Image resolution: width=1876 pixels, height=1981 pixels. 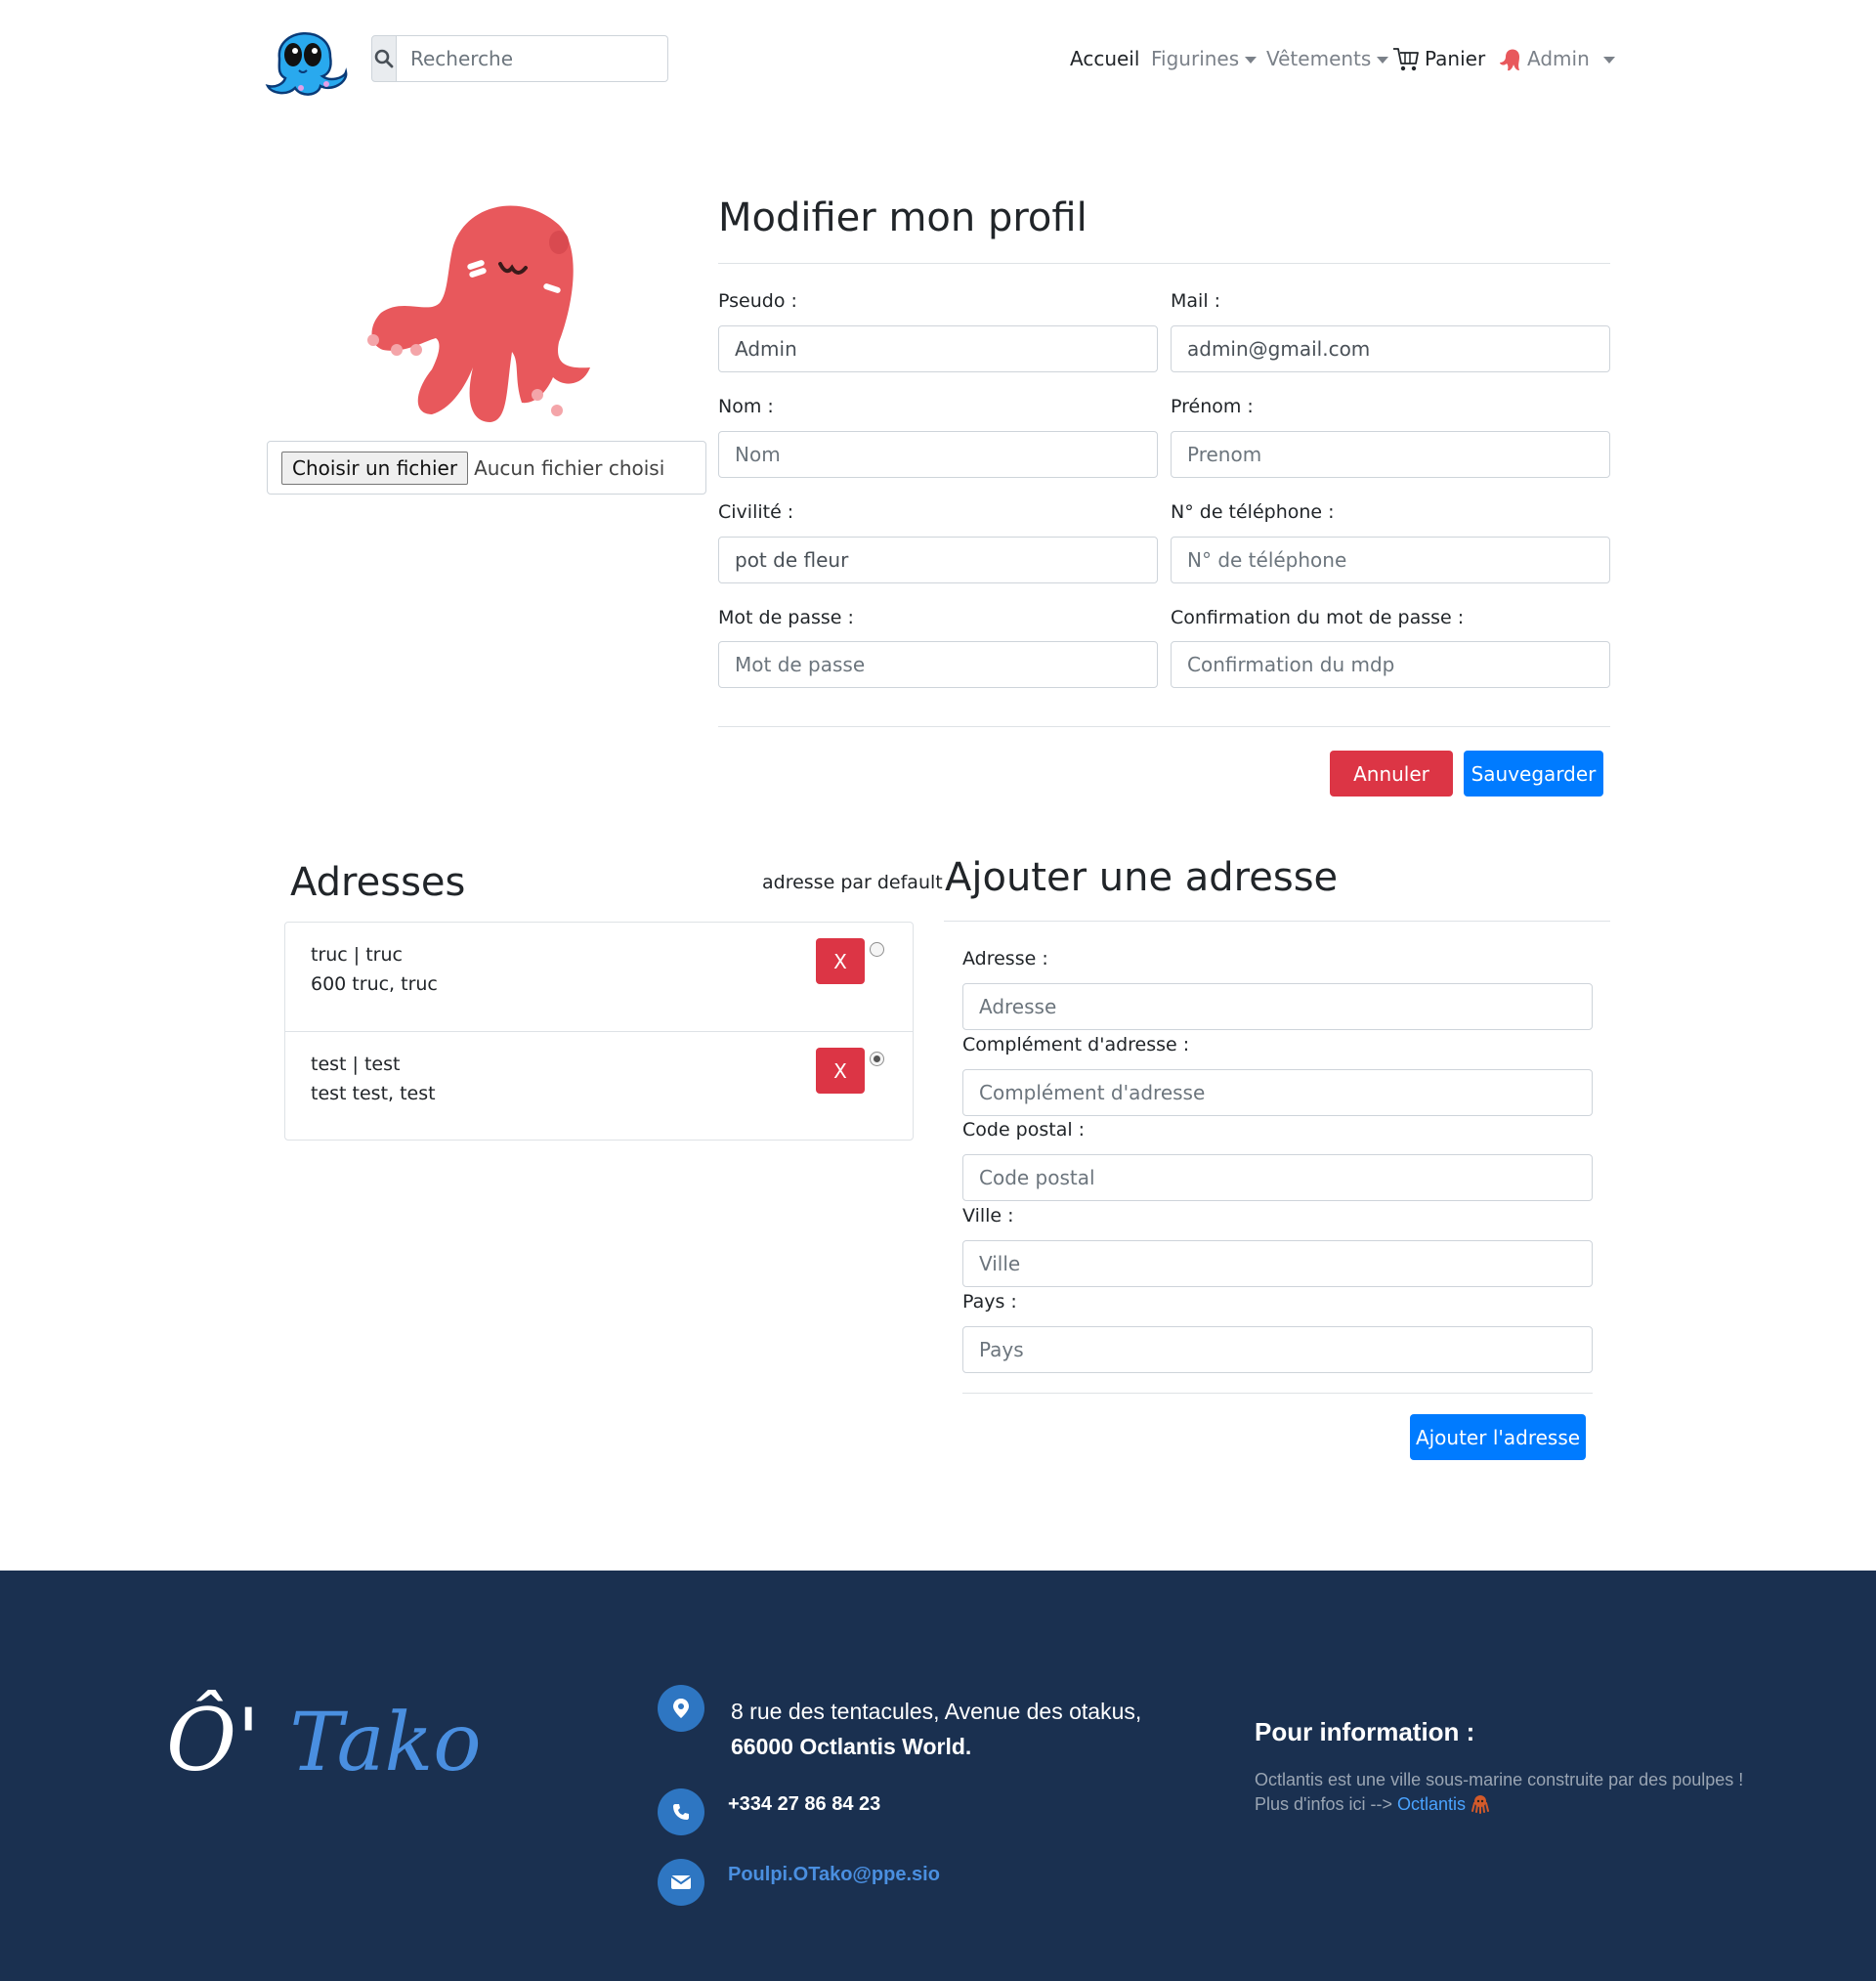 What do you see at coordinates (1391, 774) in the screenshot?
I see `cancel-button: Annuler` at bounding box center [1391, 774].